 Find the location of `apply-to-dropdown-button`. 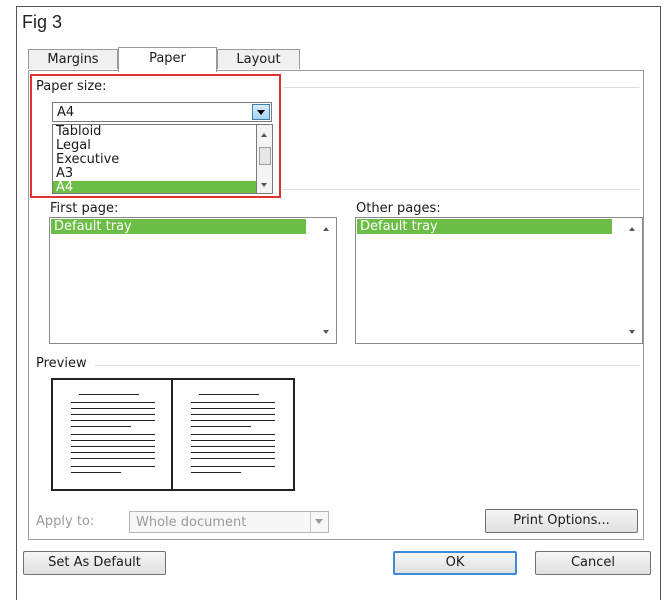

apply-to-dropdown-button is located at coordinates (319, 522).